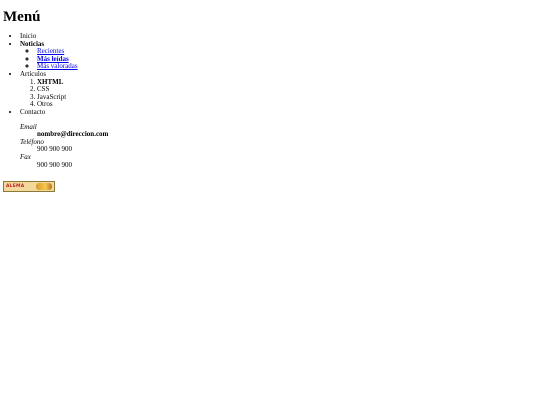 The height and width of the screenshot is (405, 540). Describe the element at coordinates (178, 51) in the screenshot. I see `submenu-item-recientes: Recientes` at that location.